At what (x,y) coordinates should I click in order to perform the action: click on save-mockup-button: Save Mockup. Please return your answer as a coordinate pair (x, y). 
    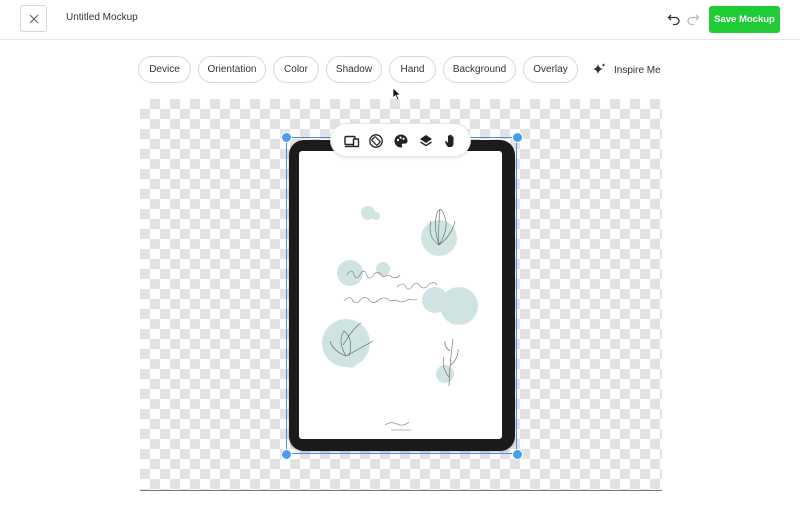
    Looking at the image, I should click on (744, 19).